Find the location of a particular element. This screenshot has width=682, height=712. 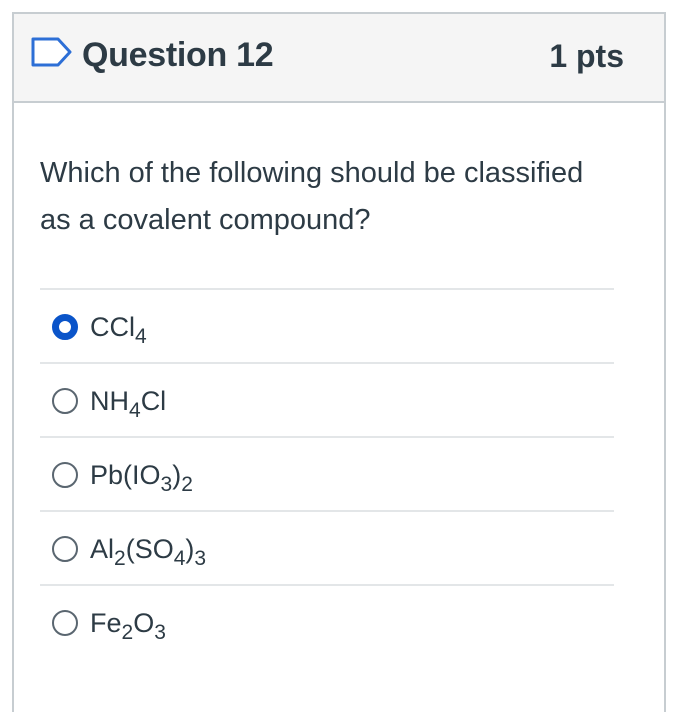

radio-selected-icon is located at coordinates (65, 327).